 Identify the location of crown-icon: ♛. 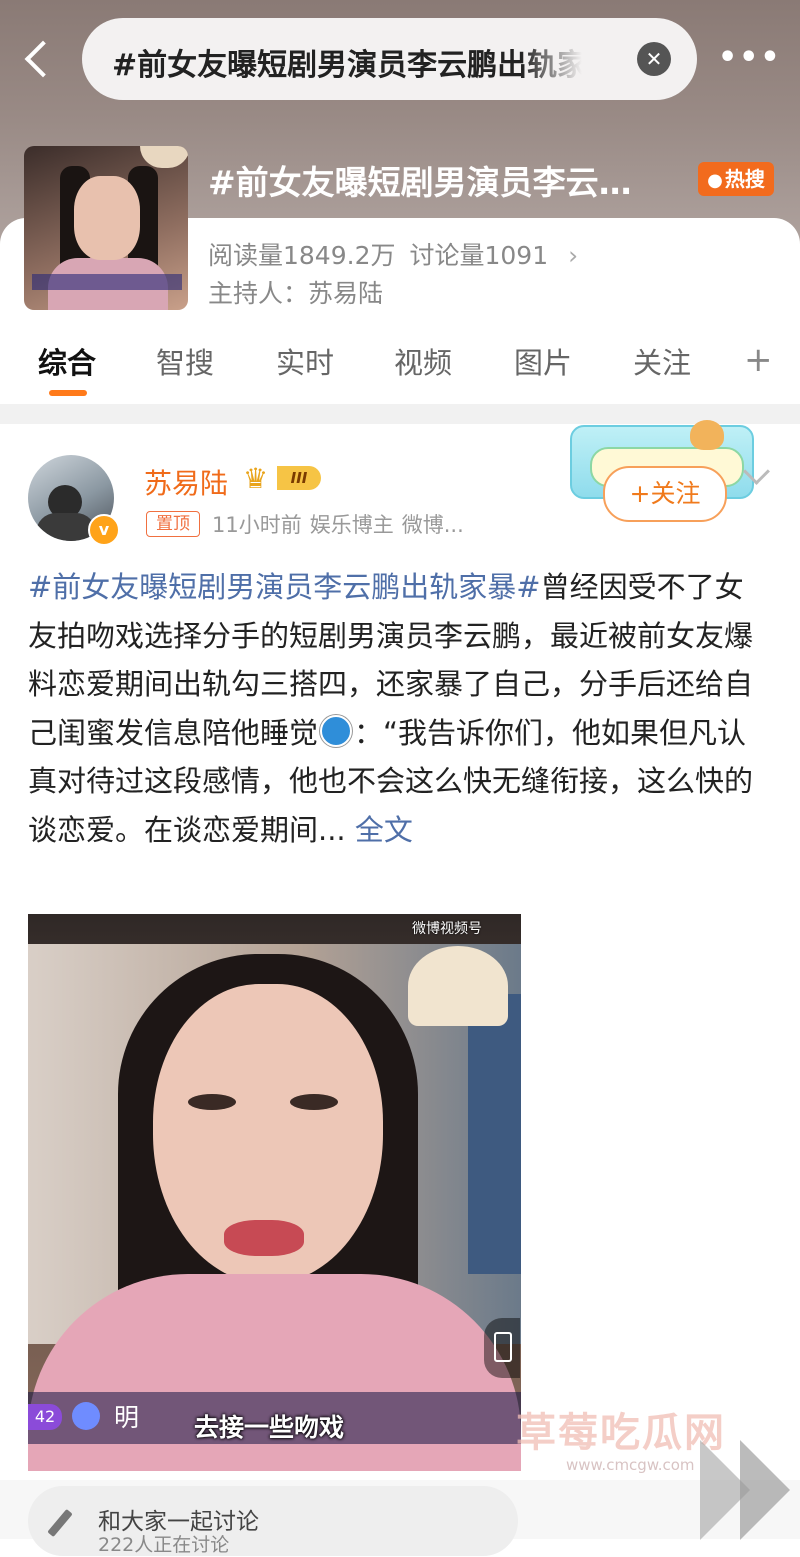
(256, 478).